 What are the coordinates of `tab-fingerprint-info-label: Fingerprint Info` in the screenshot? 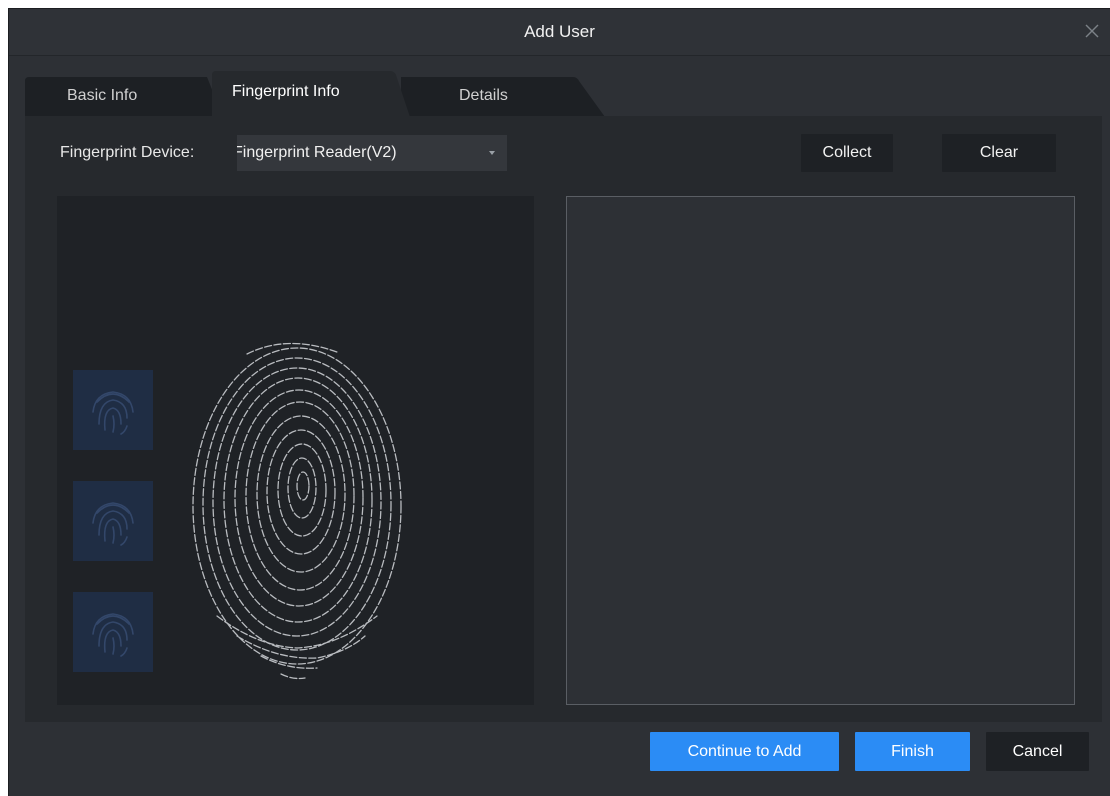 It's located at (286, 91).